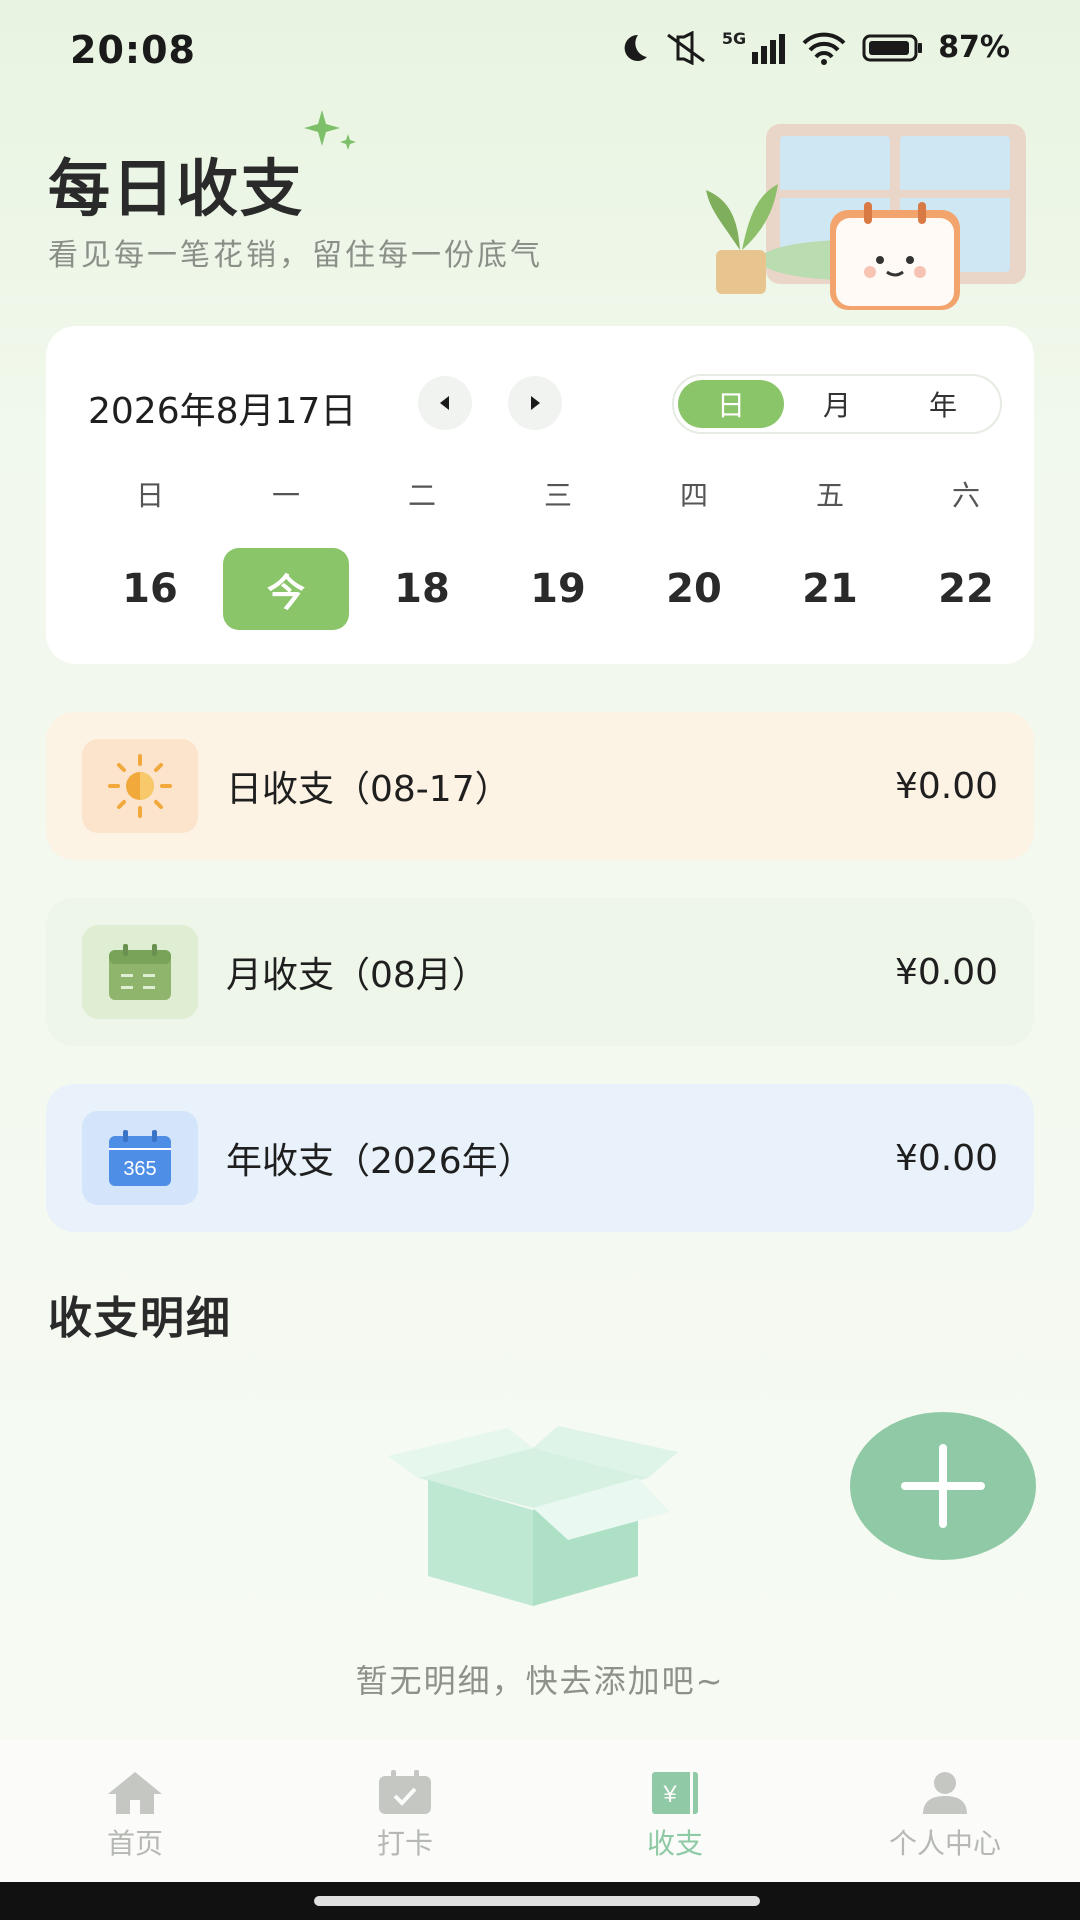 Image resolution: width=1080 pixels, height=1920 pixels. I want to click on add-record-button, so click(943, 1486).